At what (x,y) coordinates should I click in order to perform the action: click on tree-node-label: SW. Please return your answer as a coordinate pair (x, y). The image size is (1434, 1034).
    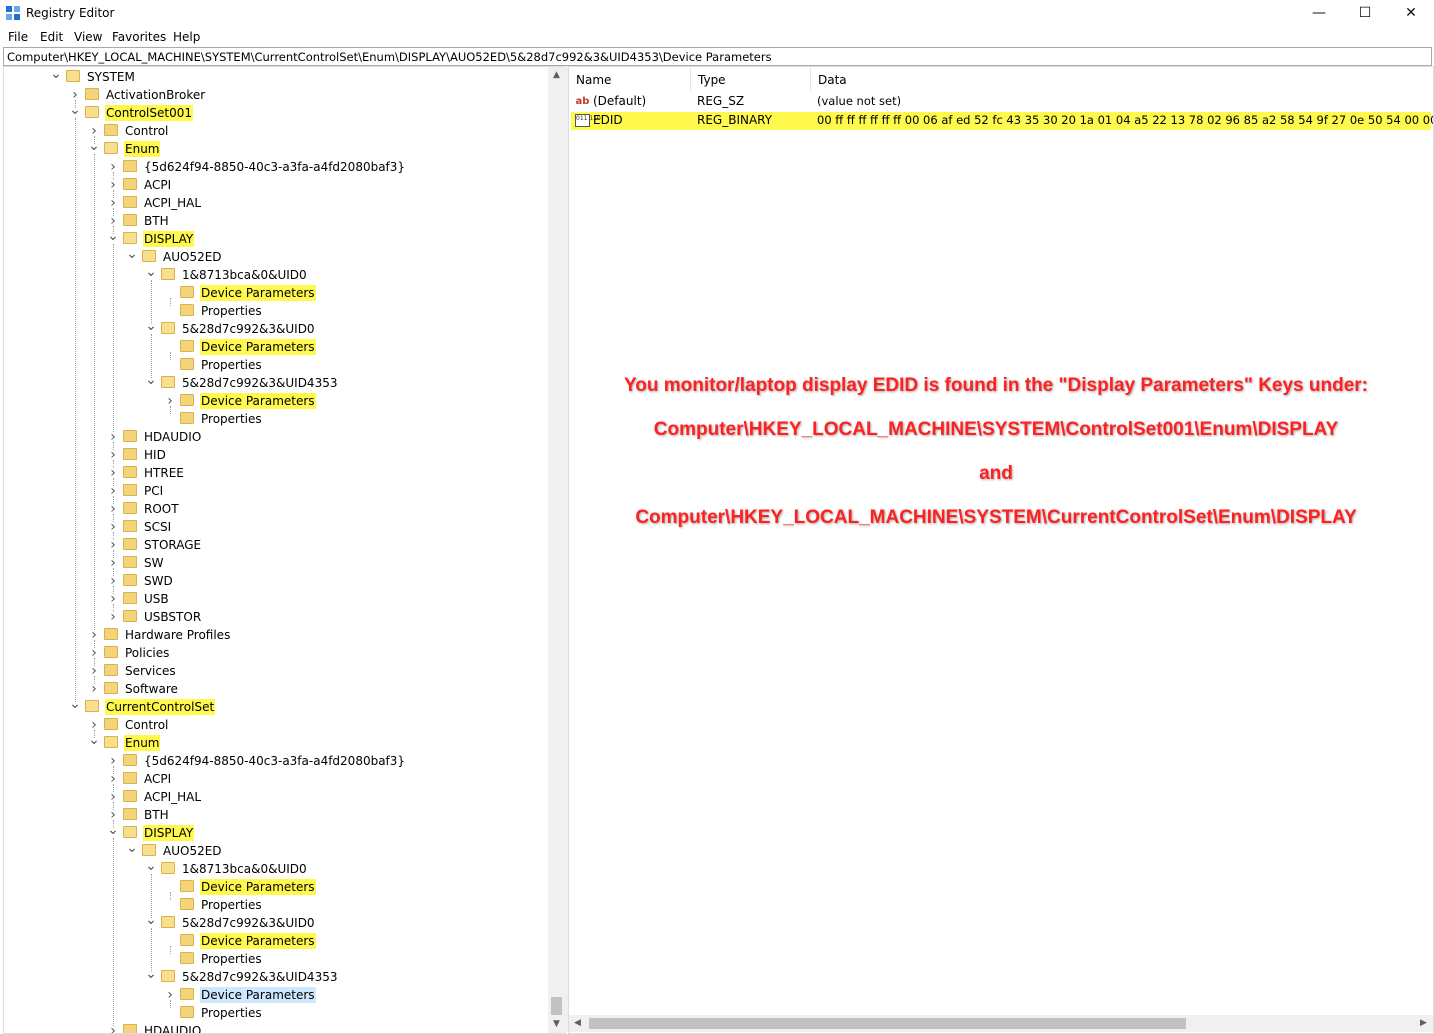
    Looking at the image, I should click on (153, 563).